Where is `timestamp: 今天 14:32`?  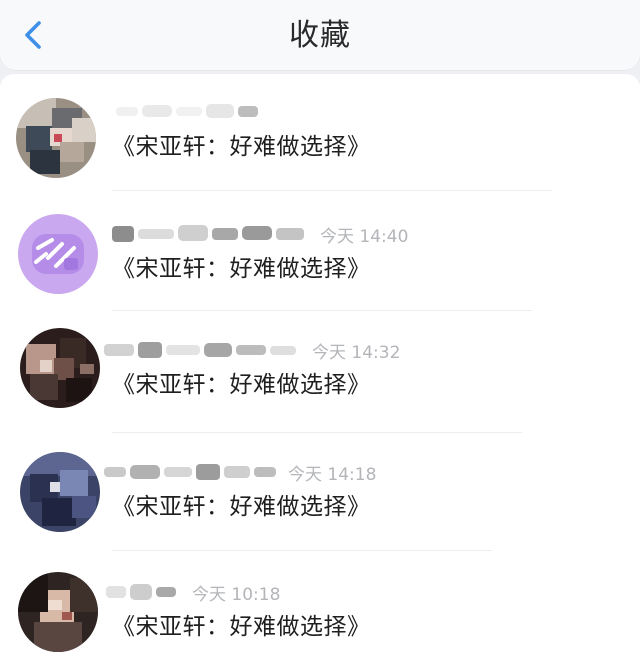 timestamp: 今天 14:32 is located at coordinates (356, 353).